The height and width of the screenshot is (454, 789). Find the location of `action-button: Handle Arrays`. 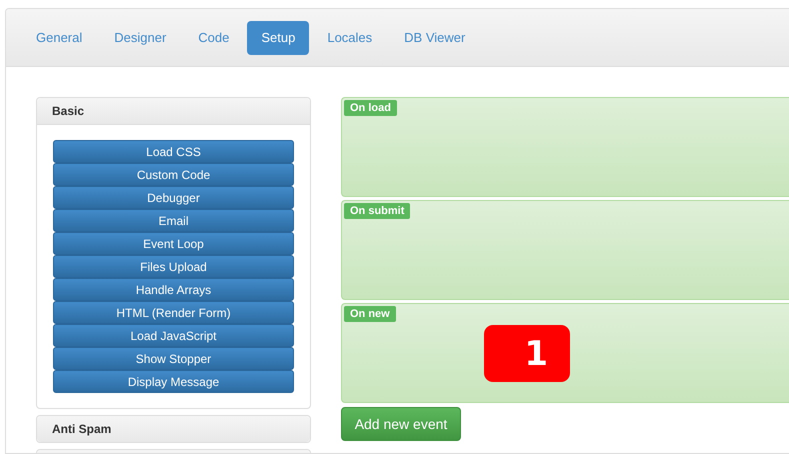

action-button: Handle Arrays is located at coordinates (173, 289).